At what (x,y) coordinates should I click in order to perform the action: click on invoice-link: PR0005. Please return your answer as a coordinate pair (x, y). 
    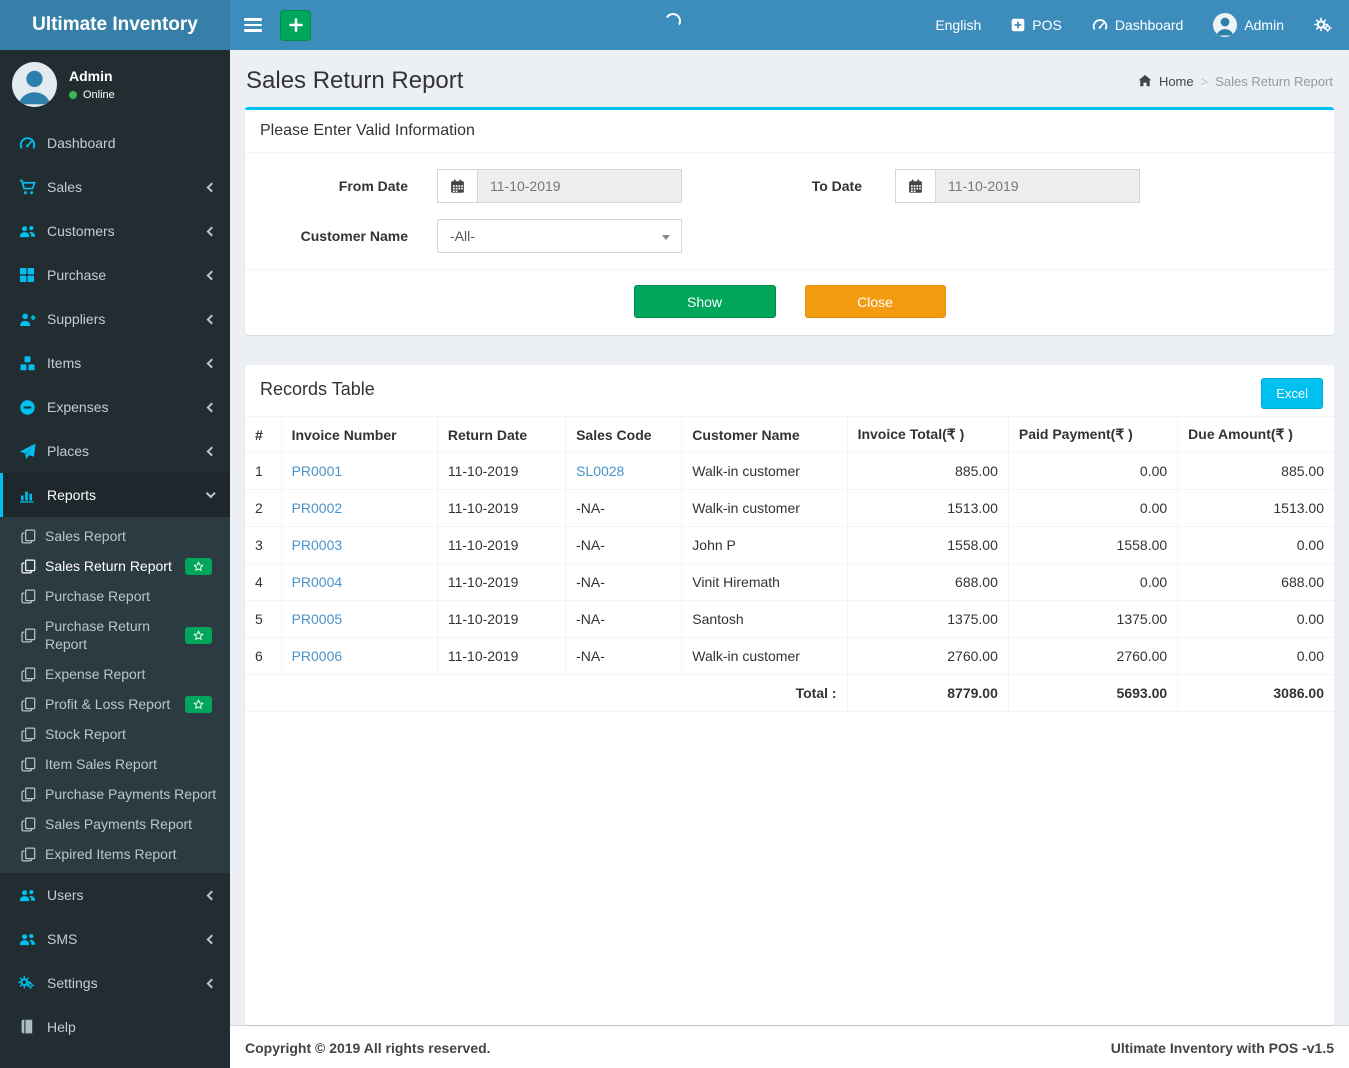
    Looking at the image, I should click on (317, 619).